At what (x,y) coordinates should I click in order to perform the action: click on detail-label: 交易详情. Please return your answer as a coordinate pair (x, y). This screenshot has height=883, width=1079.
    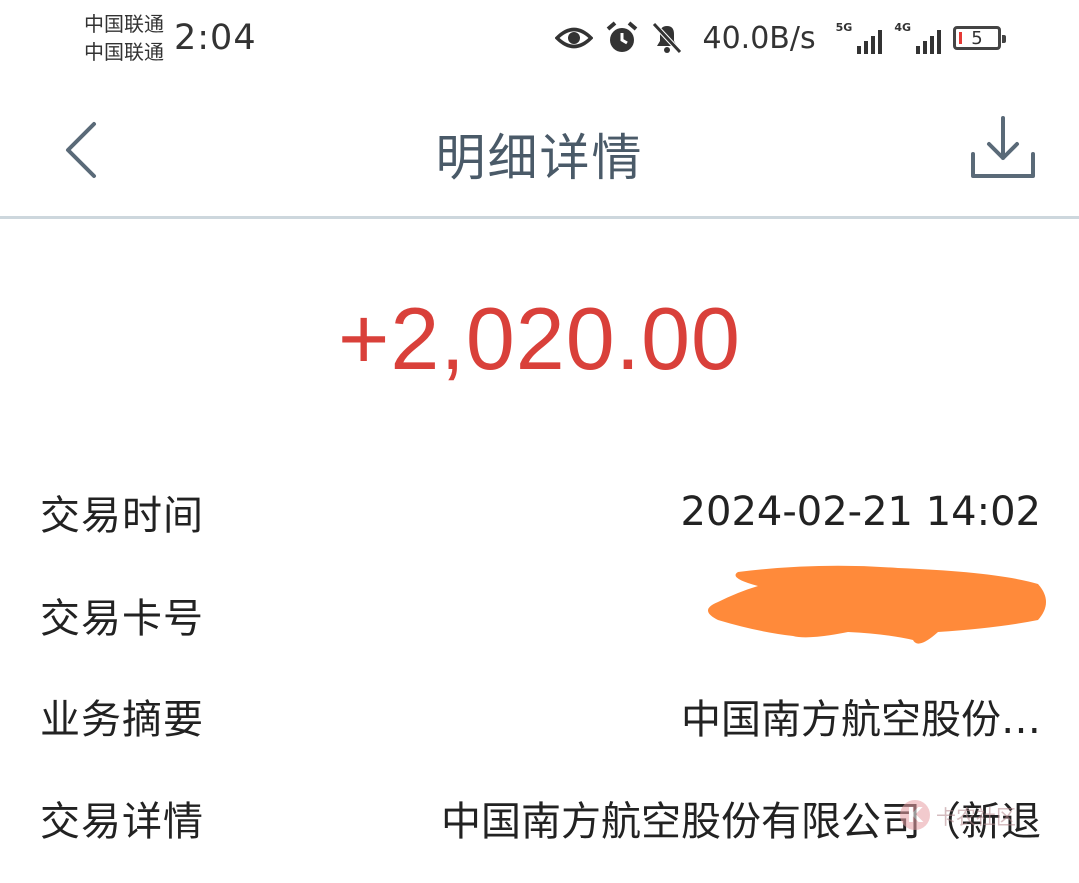
    Looking at the image, I should click on (122, 822).